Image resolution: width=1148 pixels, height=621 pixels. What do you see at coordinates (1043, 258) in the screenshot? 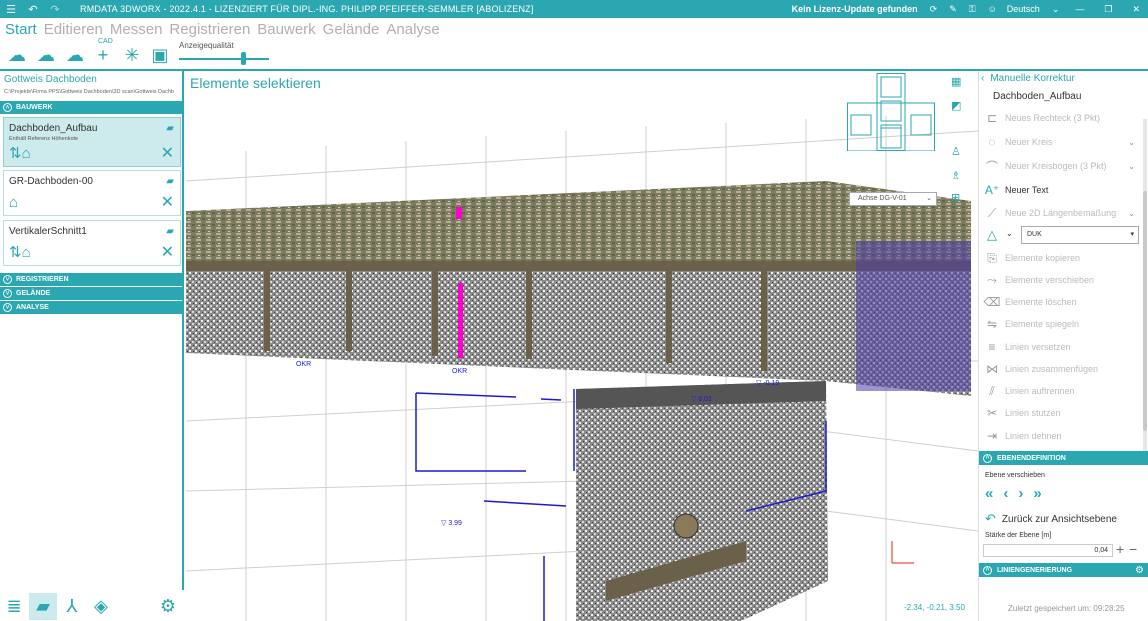
I see `tool-label: Elemente kopieren` at bounding box center [1043, 258].